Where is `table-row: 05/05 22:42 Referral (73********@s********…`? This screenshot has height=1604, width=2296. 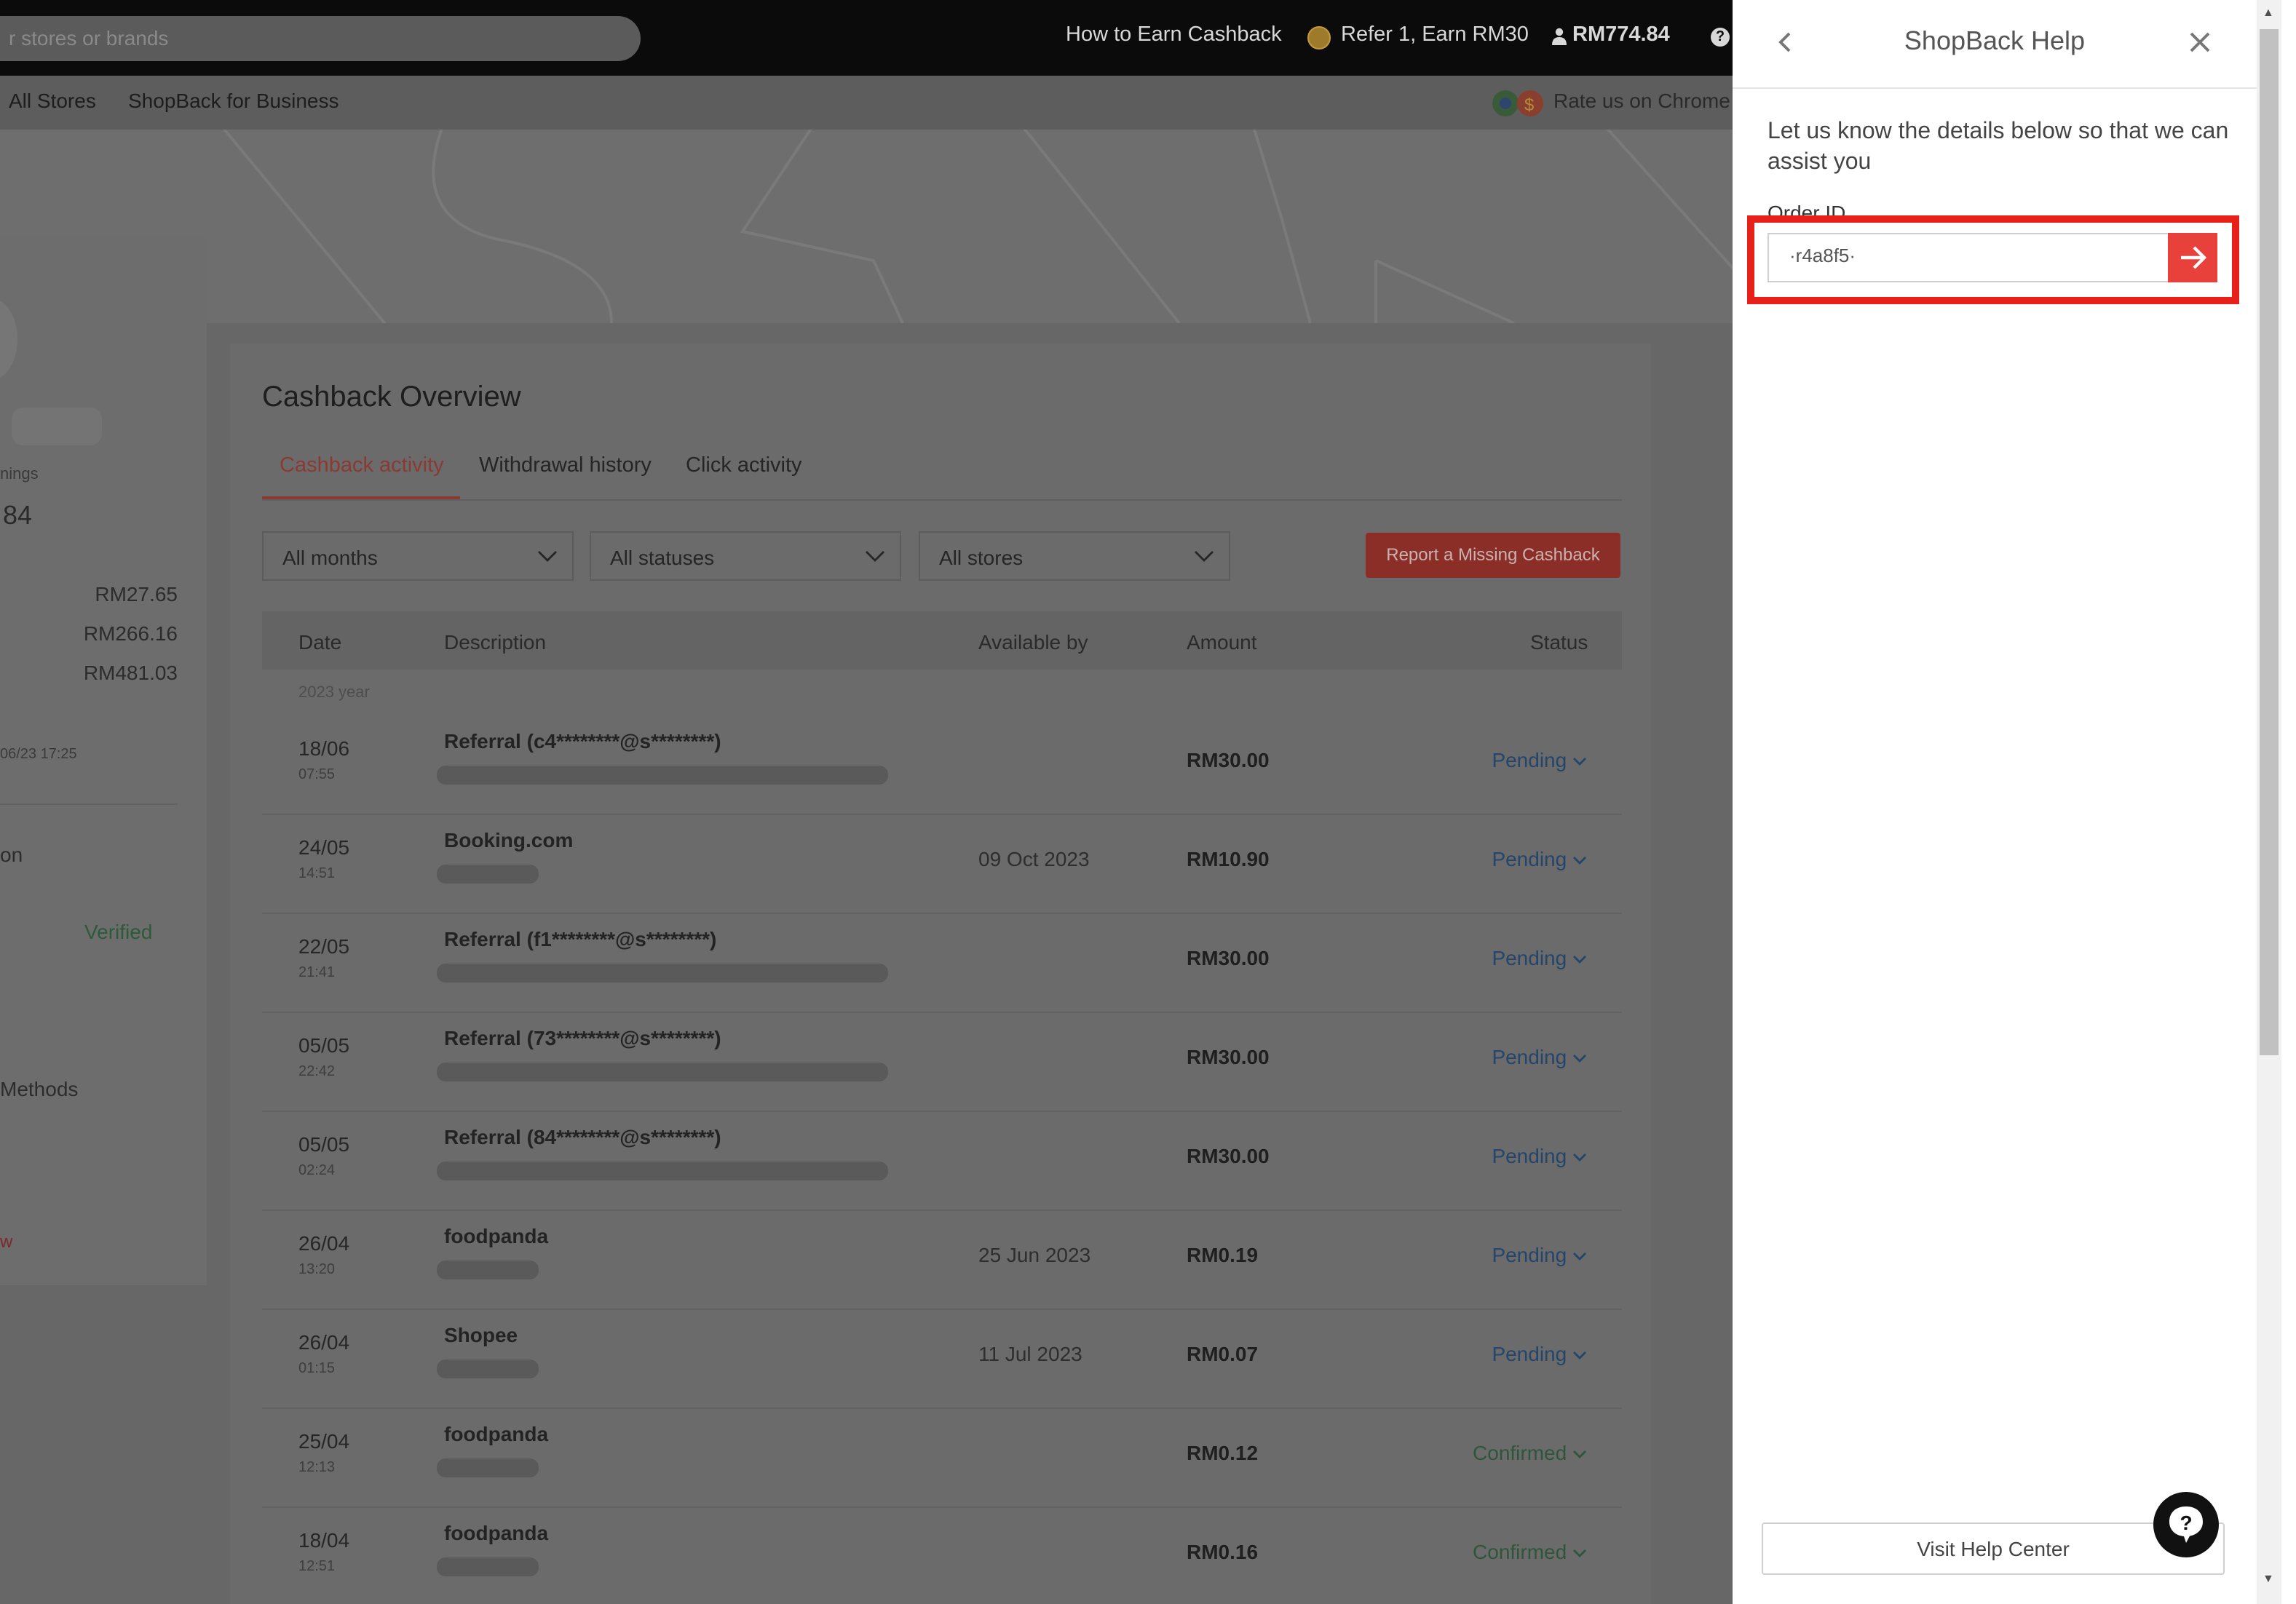 table-row: 05/05 22:42 Referral (73********@s********… is located at coordinates (942, 1062).